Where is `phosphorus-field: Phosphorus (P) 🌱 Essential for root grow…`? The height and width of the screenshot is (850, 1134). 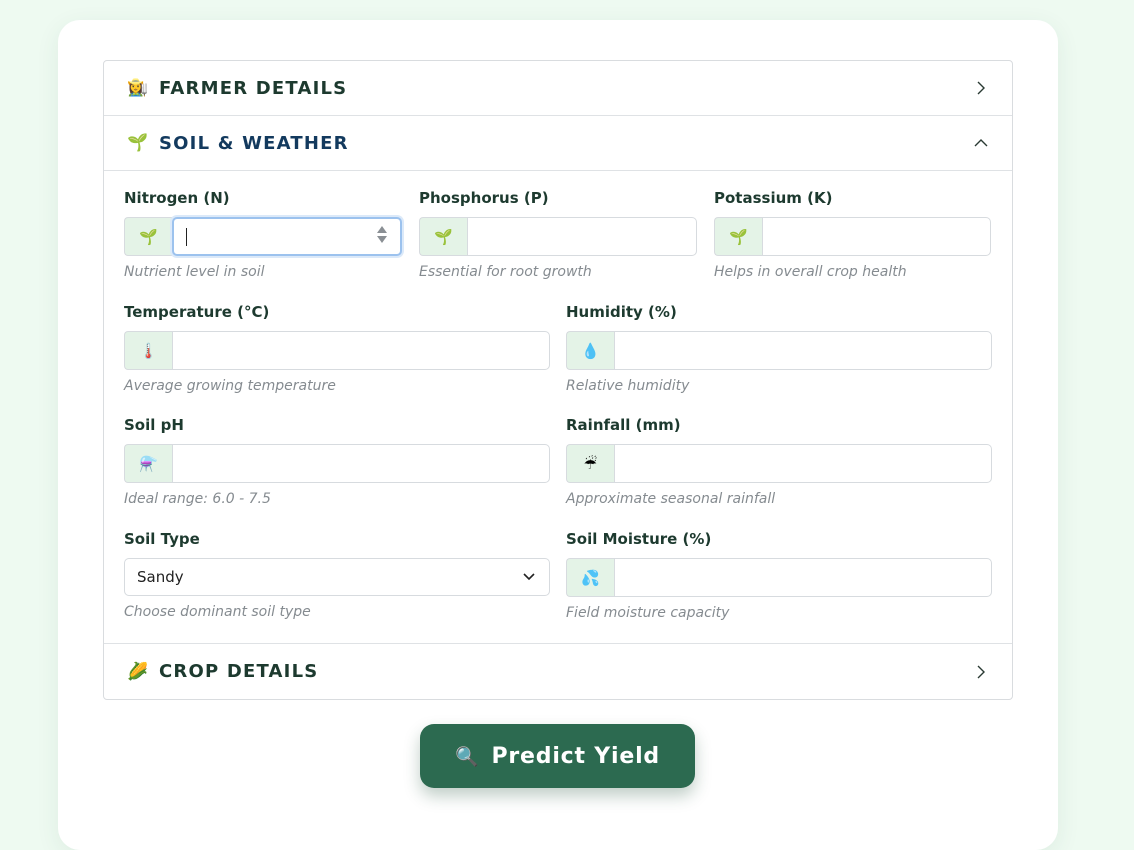
phosphorus-field: Phosphorus (P) 🌱 Essential for root grow… is located at coordinates (558, 234).